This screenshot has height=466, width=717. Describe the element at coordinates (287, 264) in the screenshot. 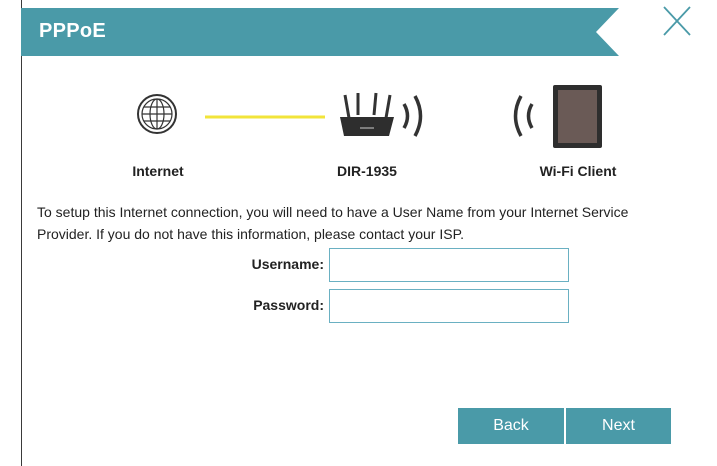

I see `username-label: Username:` at that location.